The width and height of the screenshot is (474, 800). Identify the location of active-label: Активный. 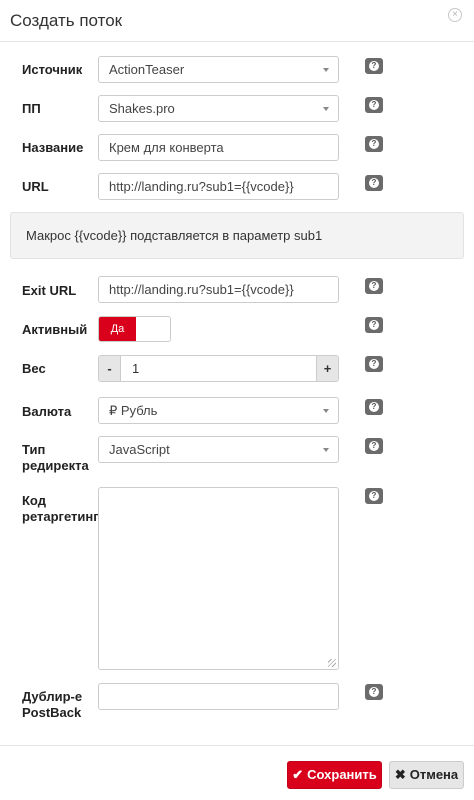
(55, 329).